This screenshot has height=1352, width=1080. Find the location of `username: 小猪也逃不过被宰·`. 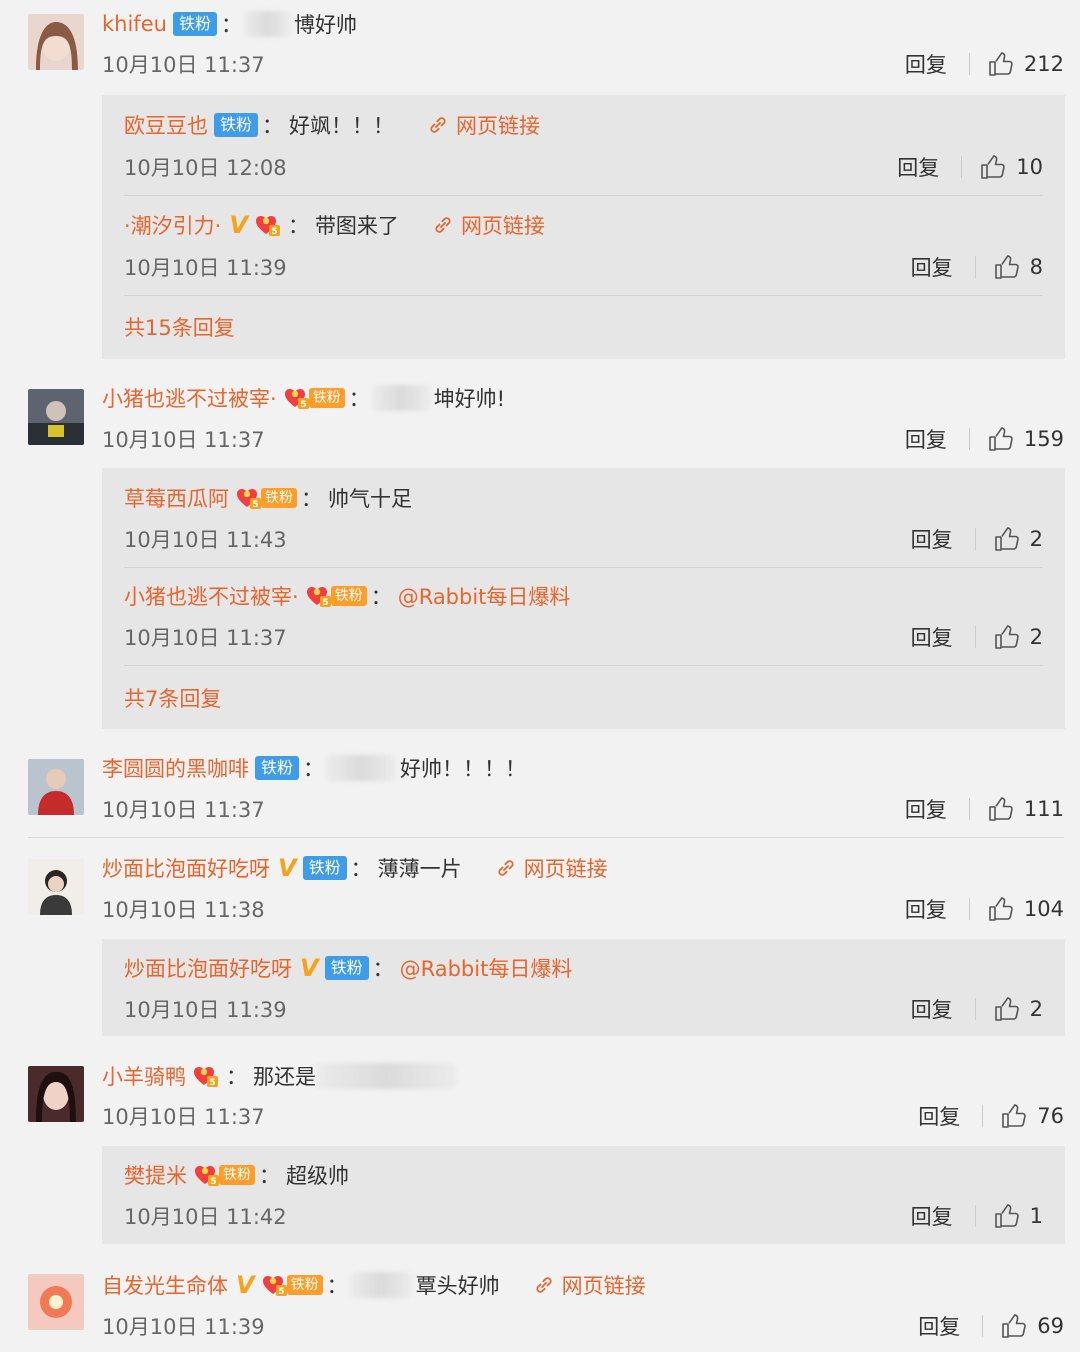

username: 小猪也逃不过被宰· is located at coordinates (189, 398).